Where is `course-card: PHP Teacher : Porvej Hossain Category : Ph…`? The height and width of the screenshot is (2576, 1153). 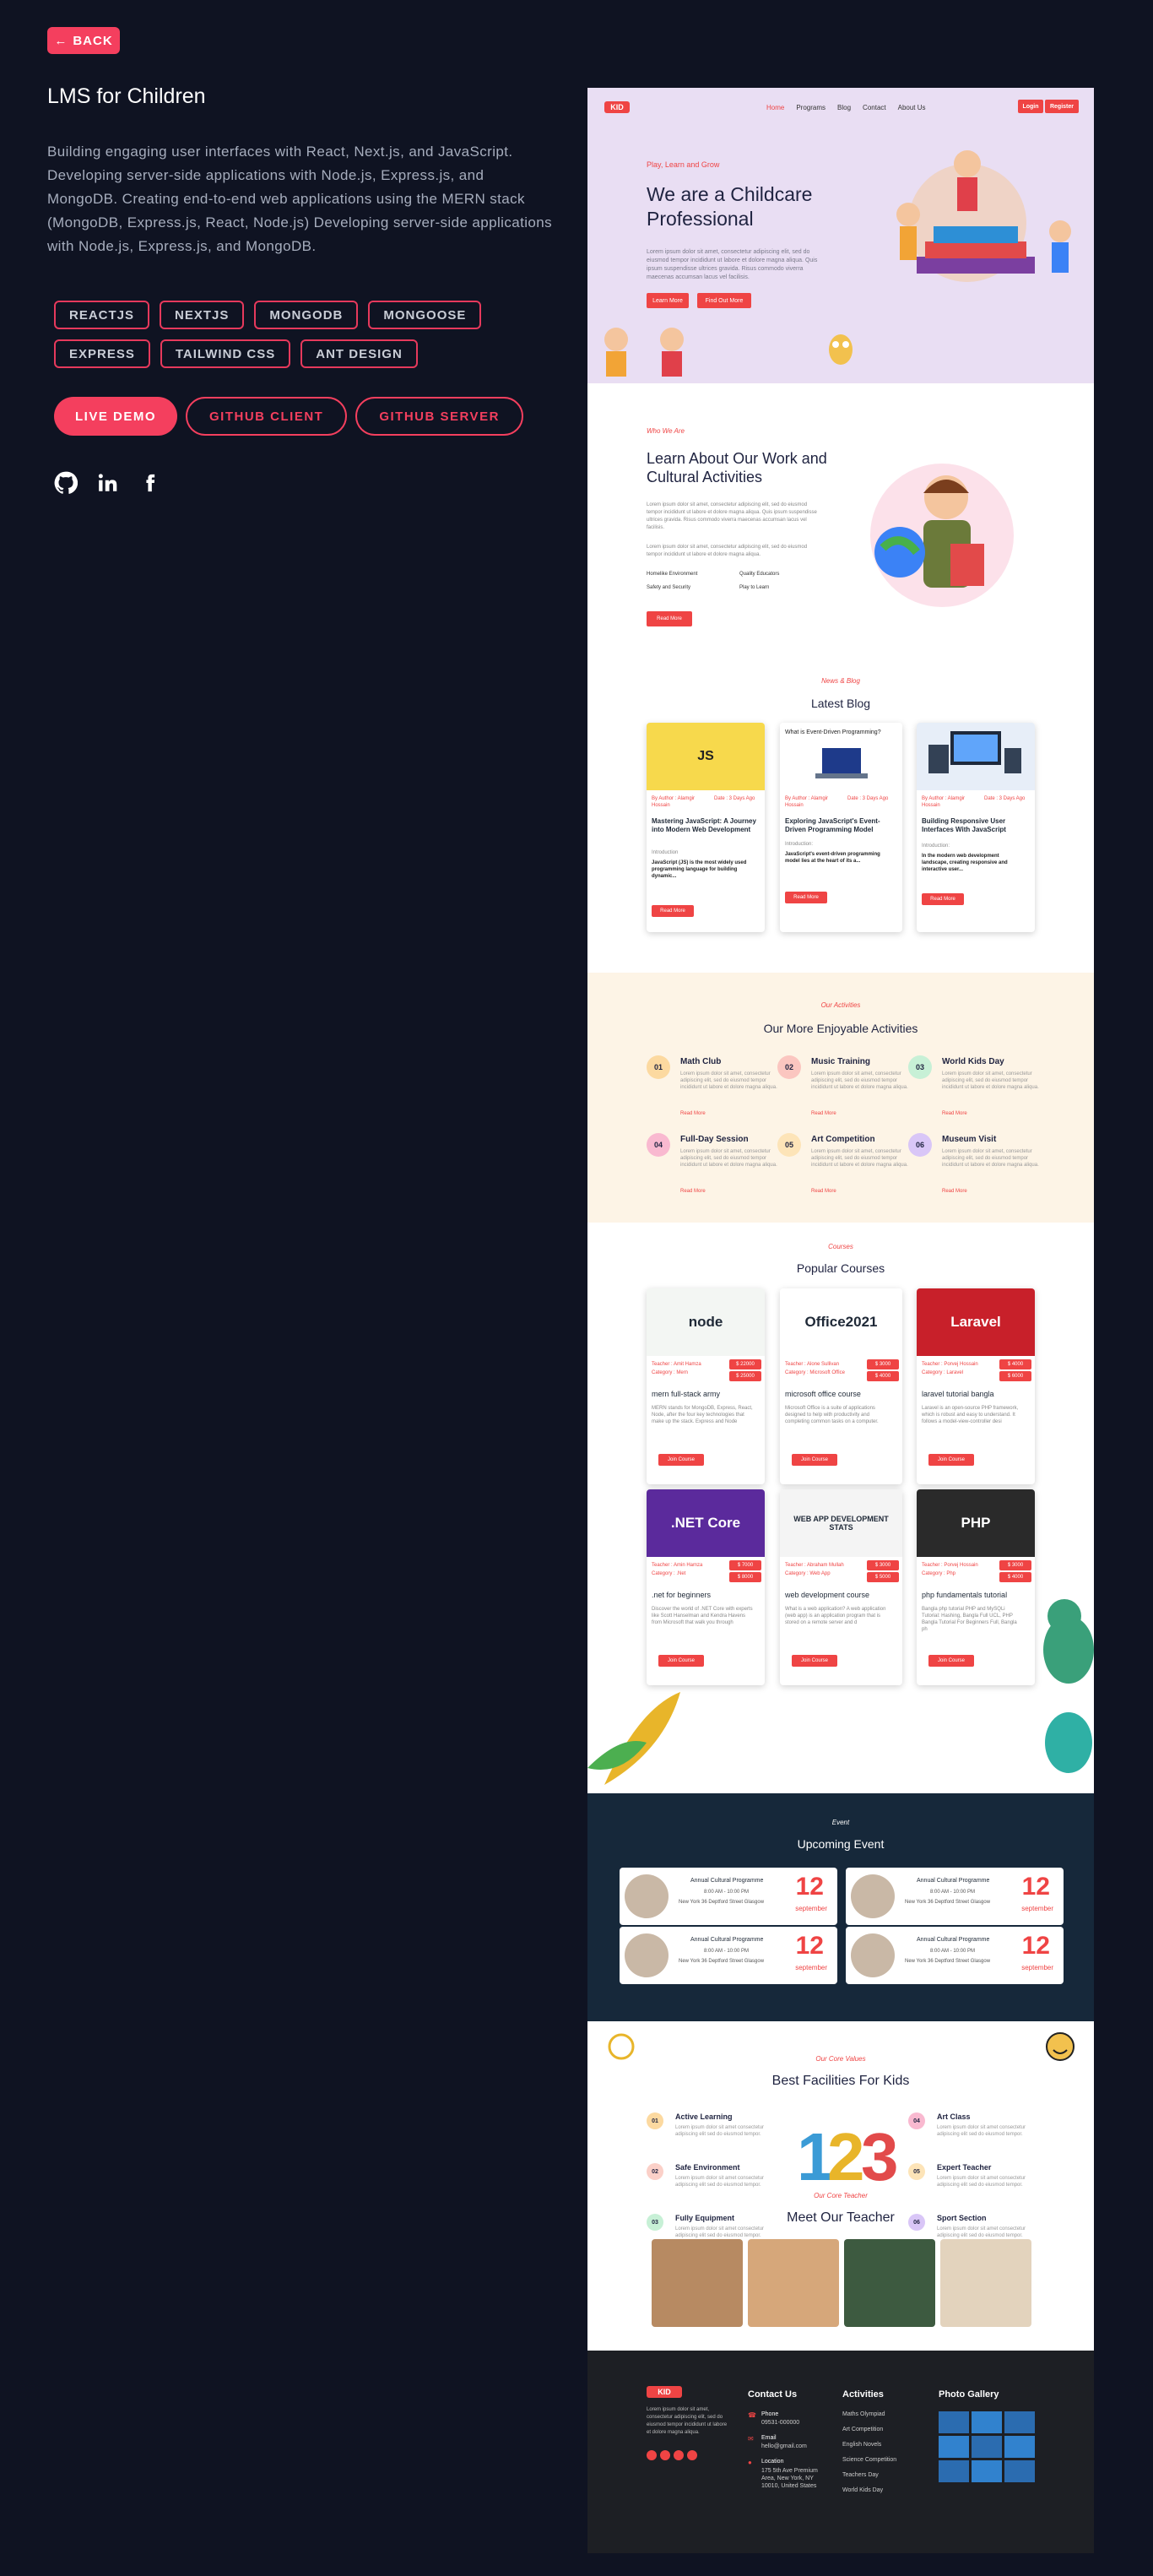 course-card: PHP Teacher : Porvej Hossain Category : Ph… is located at coordinates (976, 1587).